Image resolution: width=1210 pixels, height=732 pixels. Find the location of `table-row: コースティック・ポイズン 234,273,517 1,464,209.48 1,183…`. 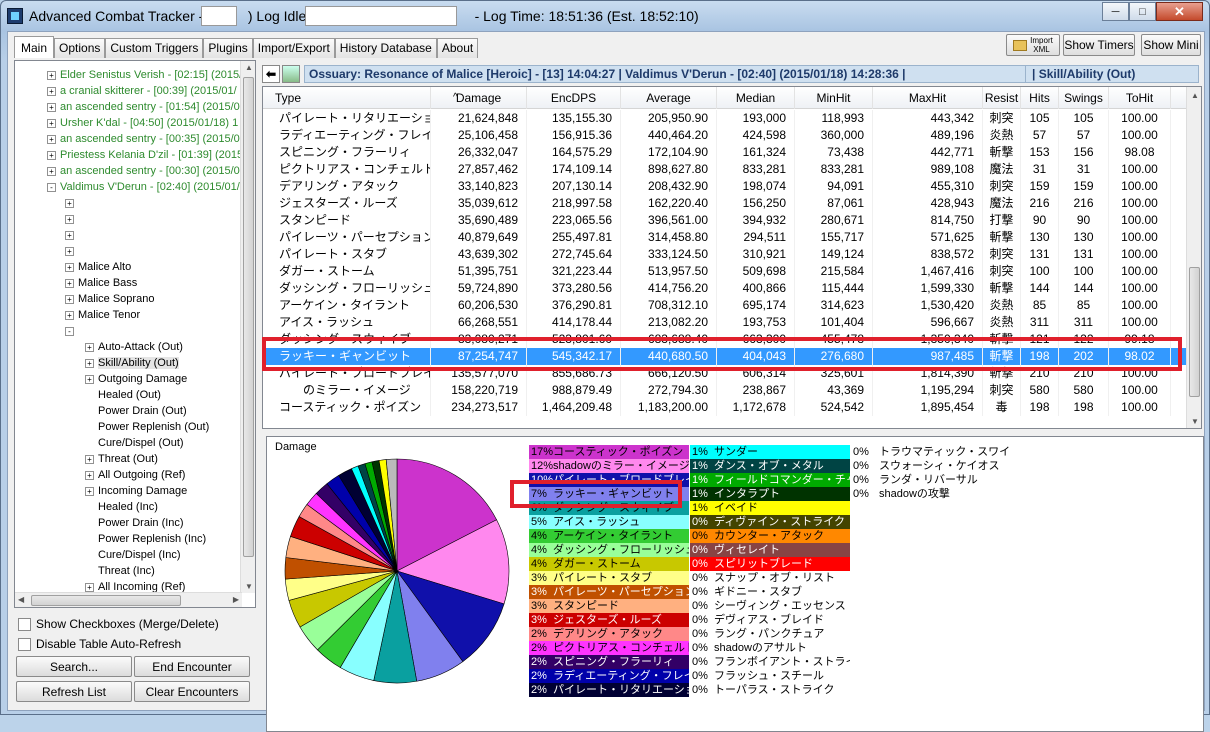

table-row: コースティック・ポイズン 234,273,517 1,464,209.48 1,183… is located at coordinates (725, 407).